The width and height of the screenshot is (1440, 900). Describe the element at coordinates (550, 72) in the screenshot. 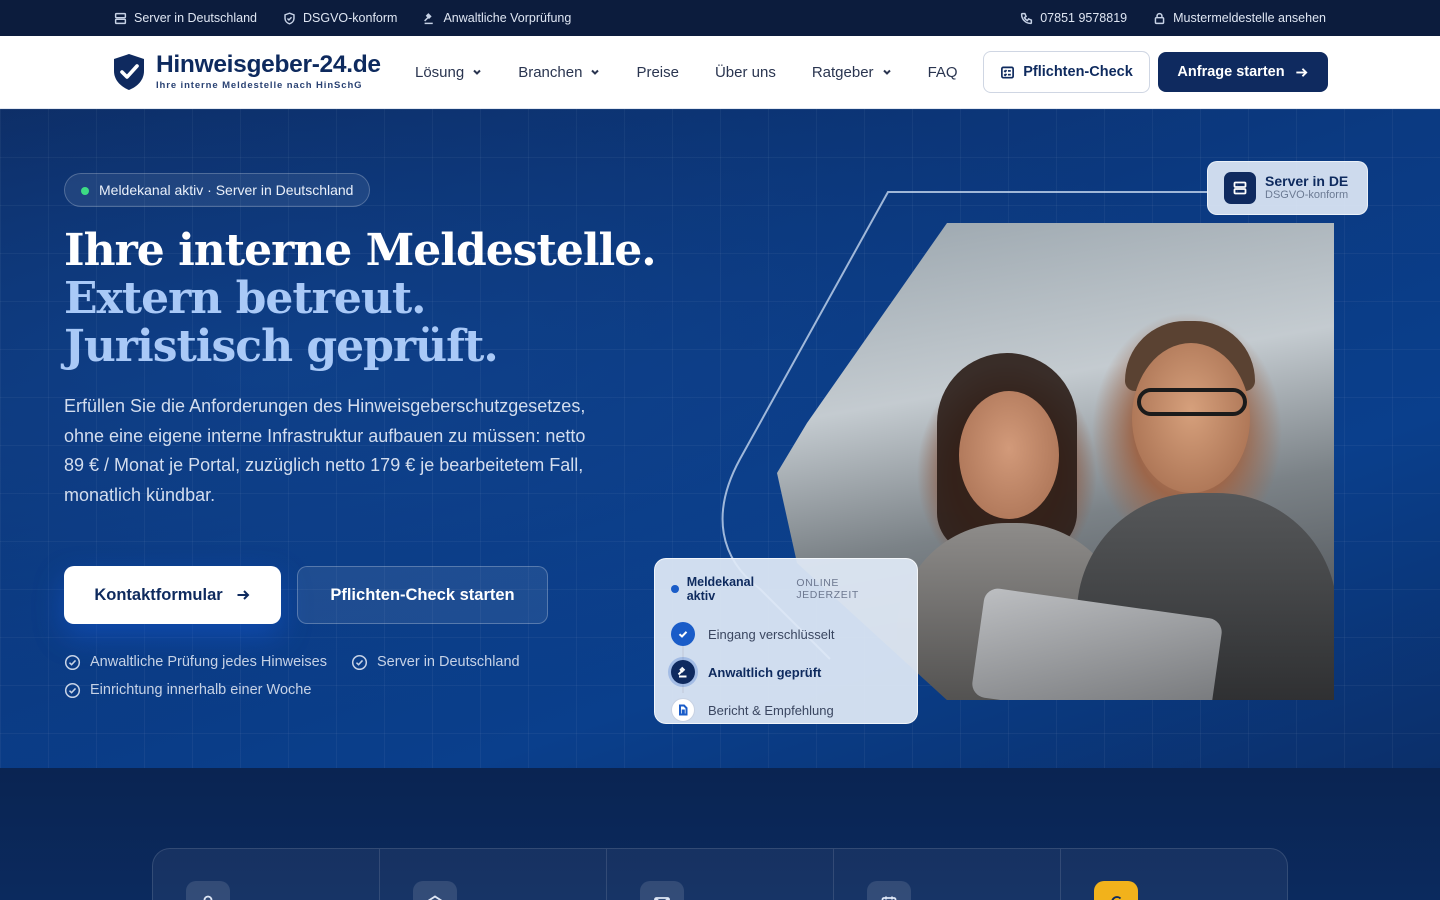

I see `nav-label: Branchen` at that location.